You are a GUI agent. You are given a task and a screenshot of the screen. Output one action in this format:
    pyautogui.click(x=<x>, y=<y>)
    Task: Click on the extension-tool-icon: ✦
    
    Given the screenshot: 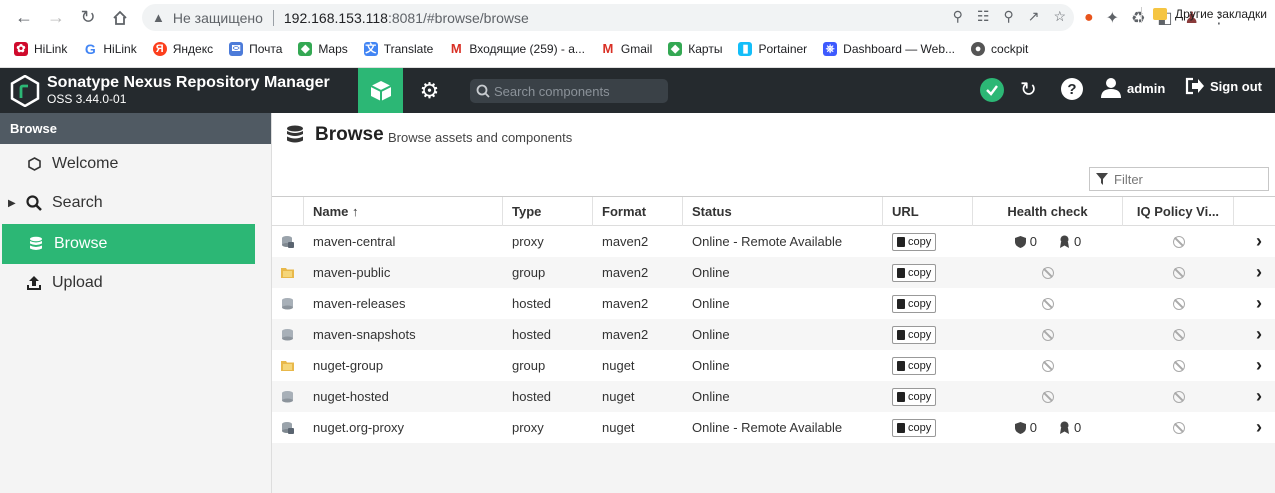 What is the action you would take?
    pyautogui.click(x=1112, y=18)
    